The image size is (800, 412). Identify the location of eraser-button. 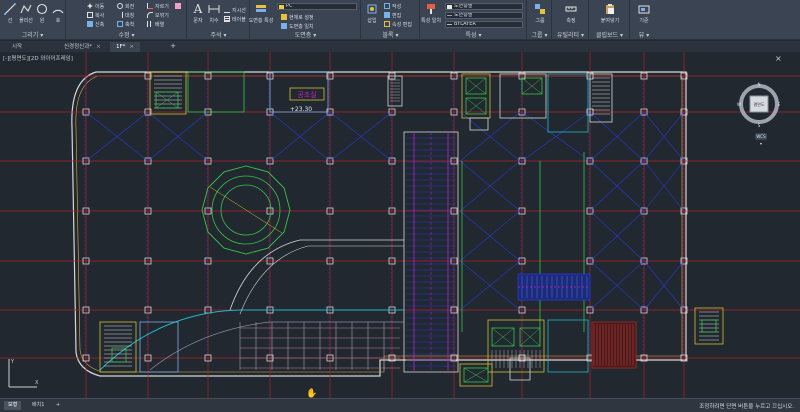
(178, 6).